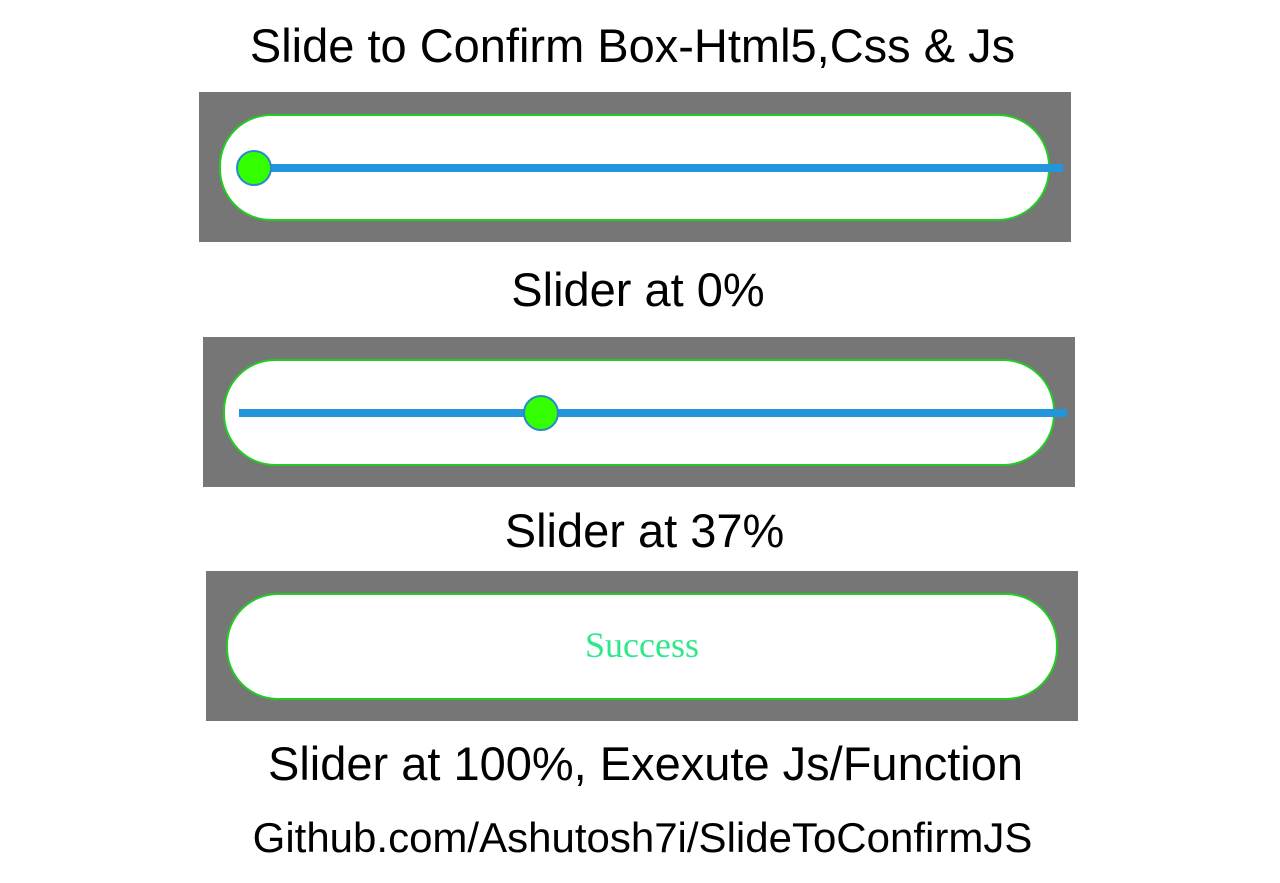 The height and width of the screenshot is (883, 1280). I want to click on github-link: Github.com/Ashutosh7i/SlideToConfirmJS, so click(640, 838).